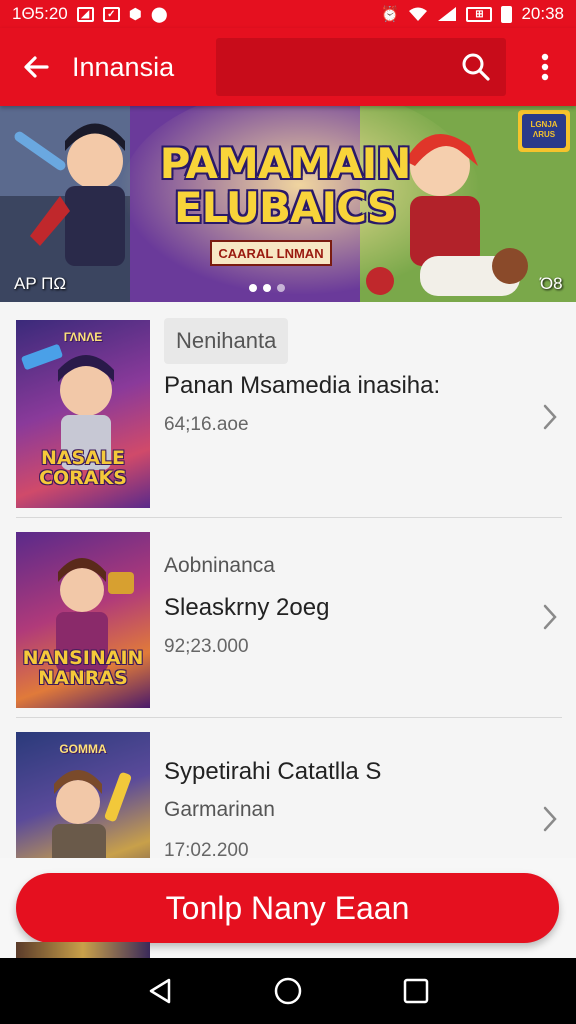  I want to click on signal-icon, so click(447, 14).